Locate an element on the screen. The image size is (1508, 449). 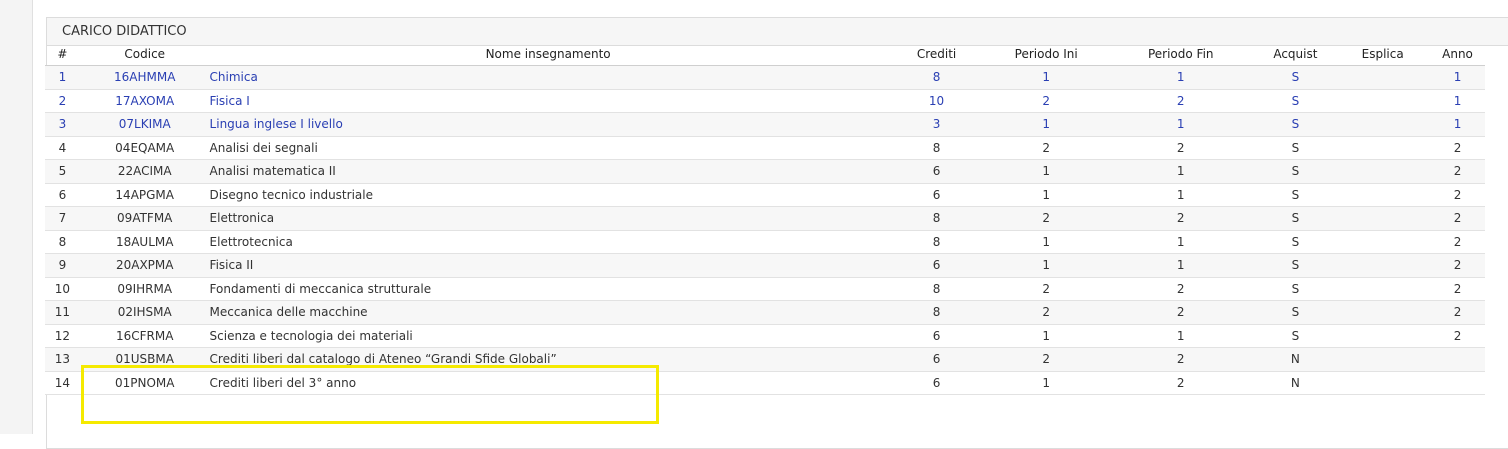
column-header-periodo-ini: Periodo Ini is located at coordinates (1046, 54).